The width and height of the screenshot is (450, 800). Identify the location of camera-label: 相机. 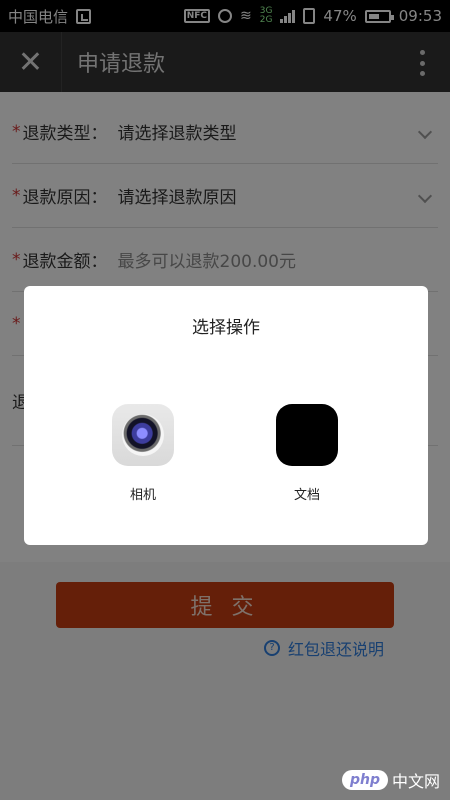
(142, 495).